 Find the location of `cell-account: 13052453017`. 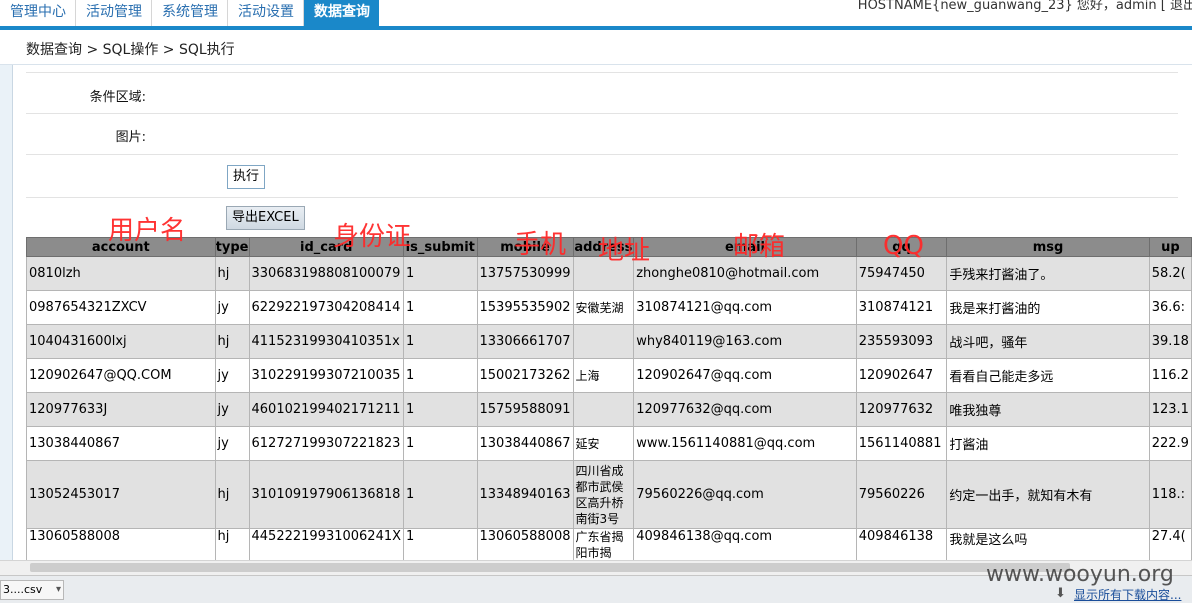

cell-account: 13052453017 is located at coordinates (121, 494).